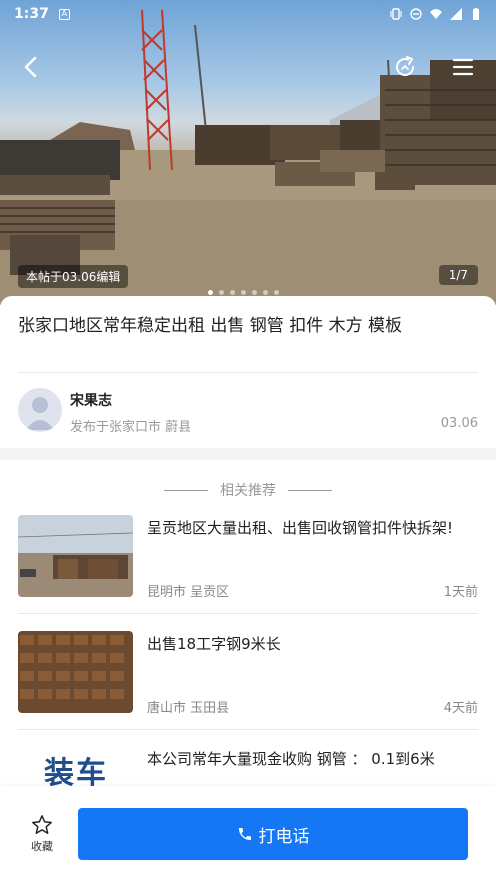 The width and height of the screenshot is (496, 883). Describe the element at coordinates (188, 708) in the screenshot. I see `item-location: 唐山市 玉田县` at that location.